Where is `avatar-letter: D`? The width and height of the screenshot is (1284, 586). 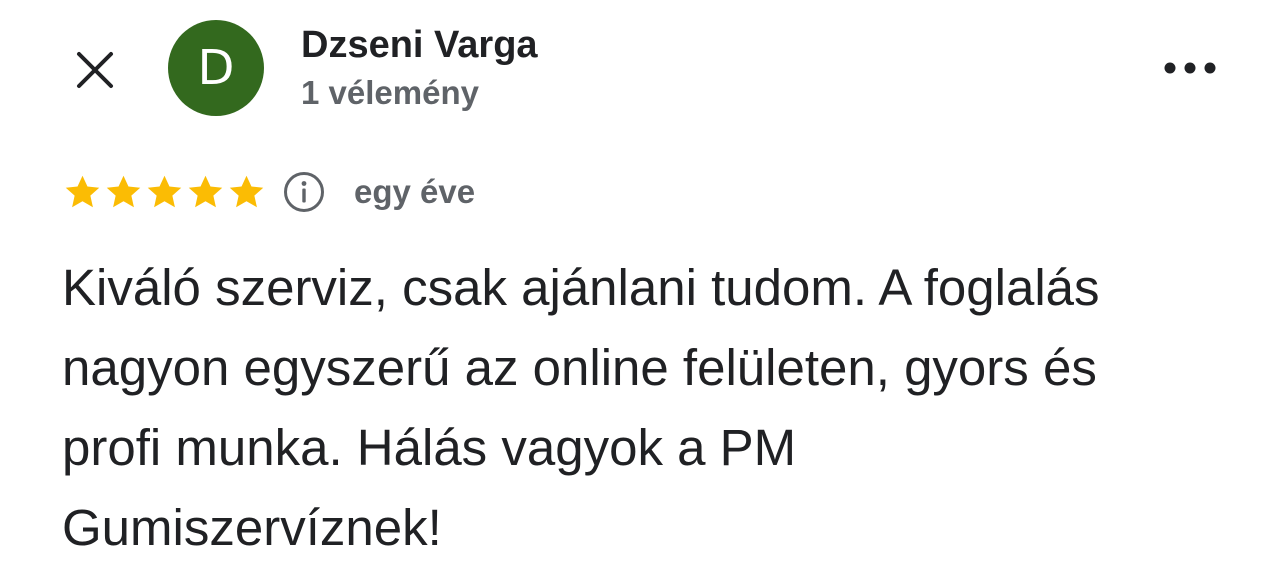 avatar-letter: D is located at coordinates (216, 68).